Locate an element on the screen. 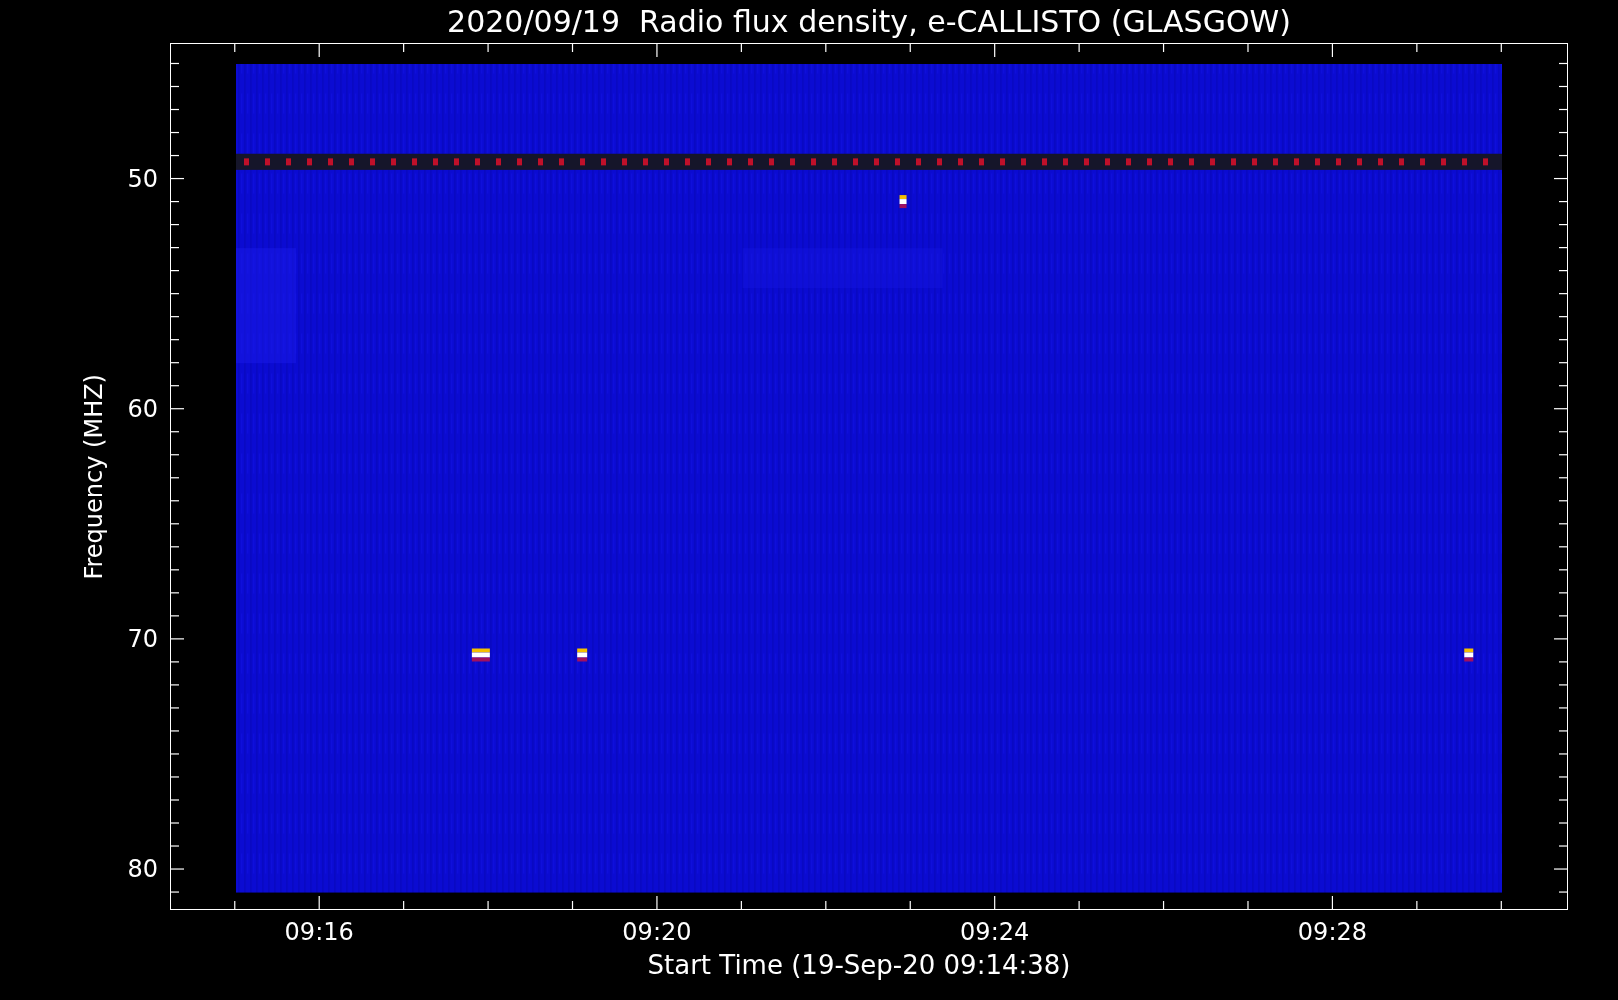 The height and width of the screenshot is (1000, 1618). y-tick-label: 50 is located at coordinates (142, 178).